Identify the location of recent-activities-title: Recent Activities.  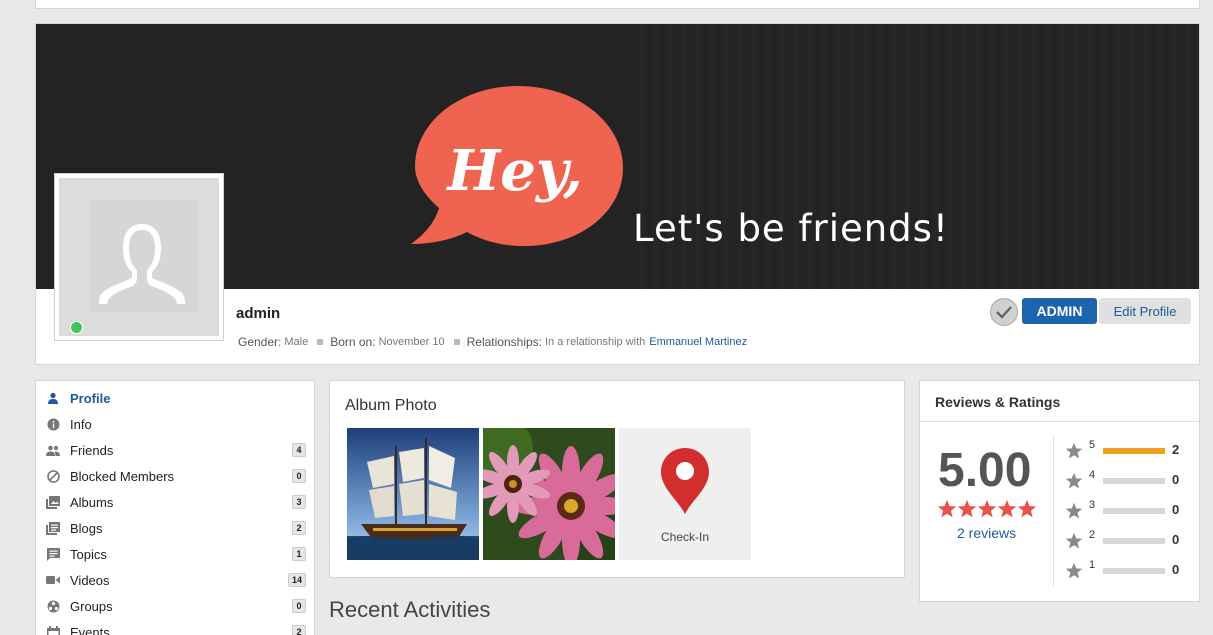
(410, 609).